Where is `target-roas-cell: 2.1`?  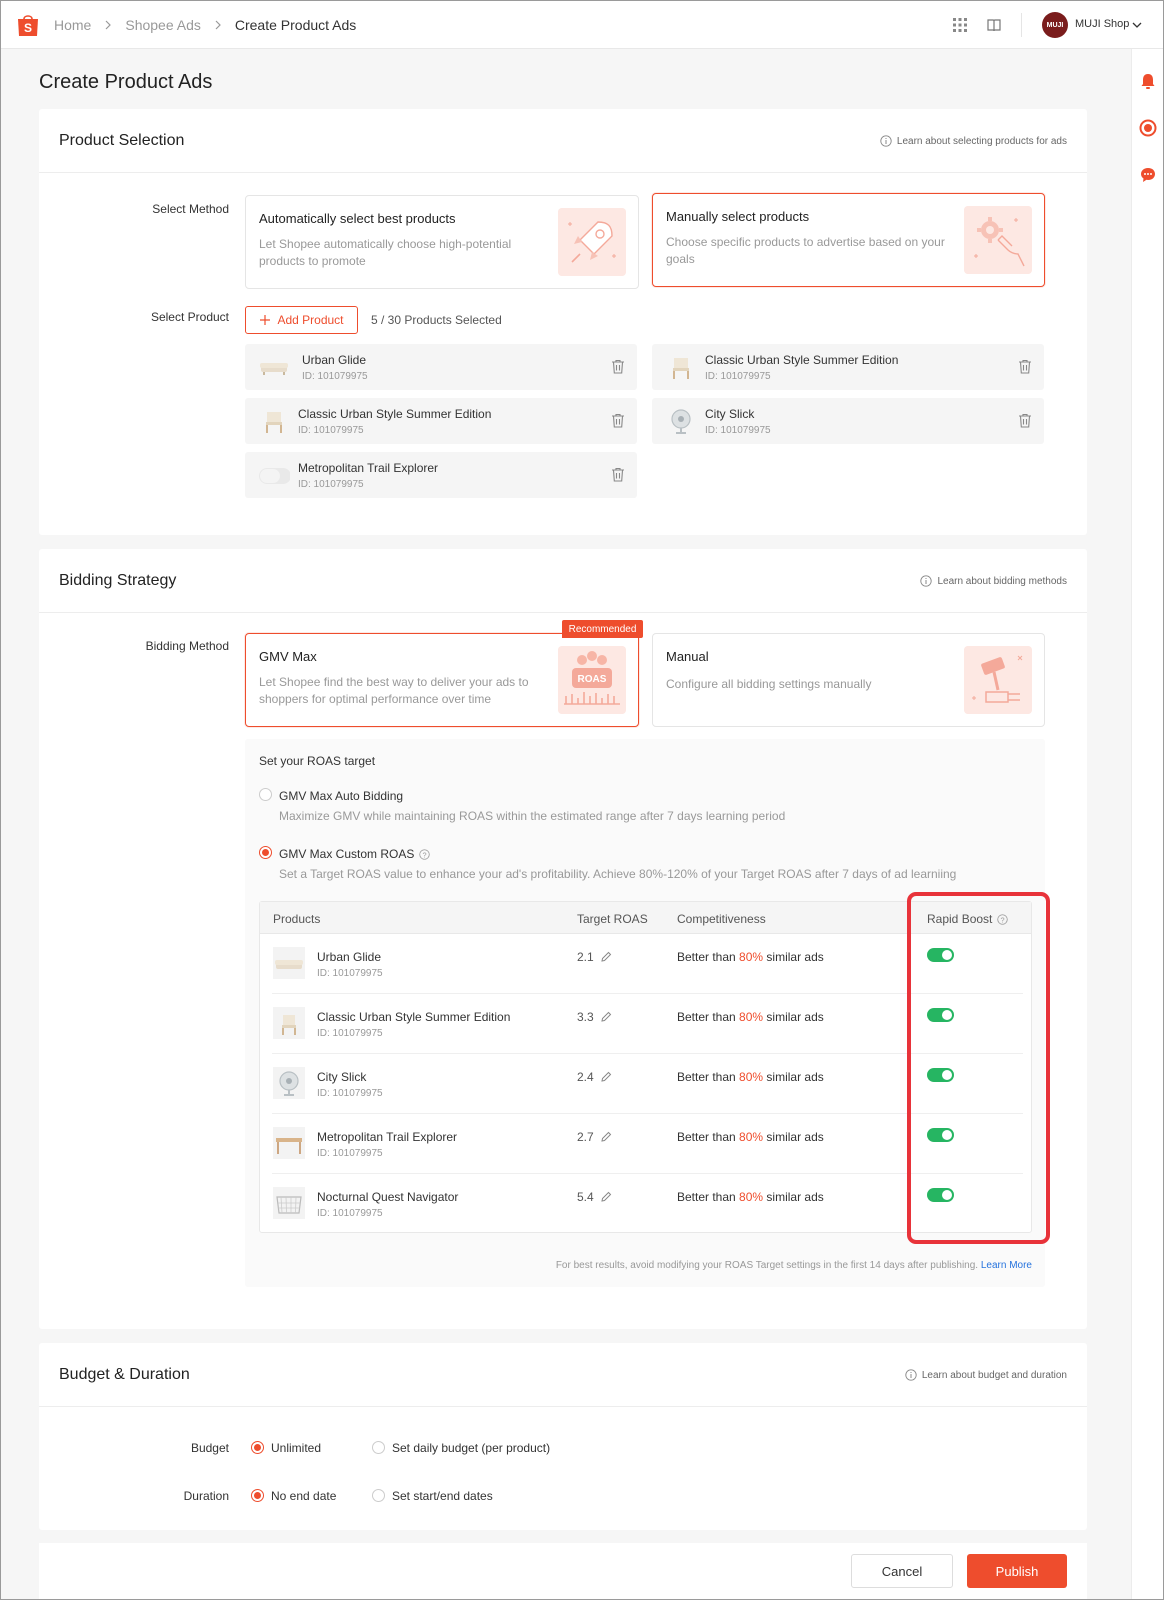
target-roas-cell: 2.1 is located at coordinates (594, 957).